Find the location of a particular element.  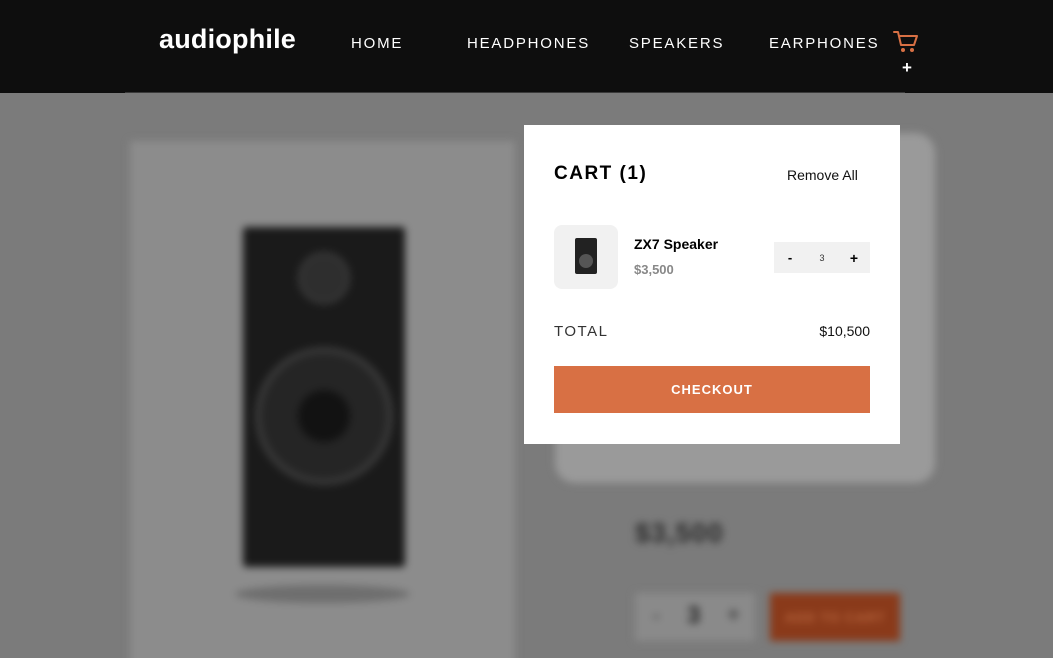

nav-earphones: EARPHONES is located at coordinates (824, 43).